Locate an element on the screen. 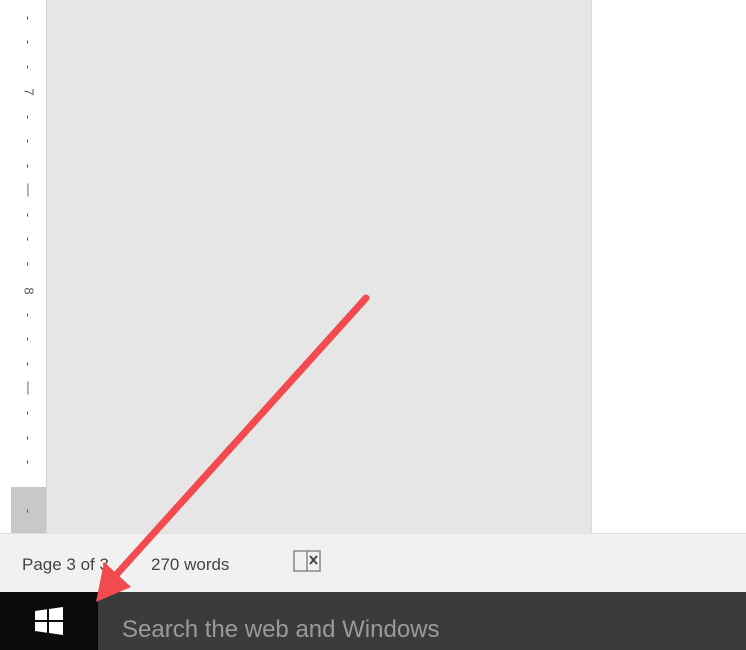 This screenshot has height=650, width=746. search-placeholder: Search the web and Windows is located at coordinates (281, 629).